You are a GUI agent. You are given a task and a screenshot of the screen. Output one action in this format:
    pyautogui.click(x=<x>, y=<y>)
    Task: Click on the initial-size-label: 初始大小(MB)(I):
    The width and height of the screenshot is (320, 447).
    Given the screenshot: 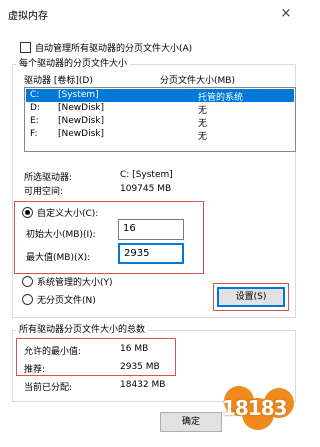 What is the action you would take?
    pyautogui.click(x=61, y=235)
    